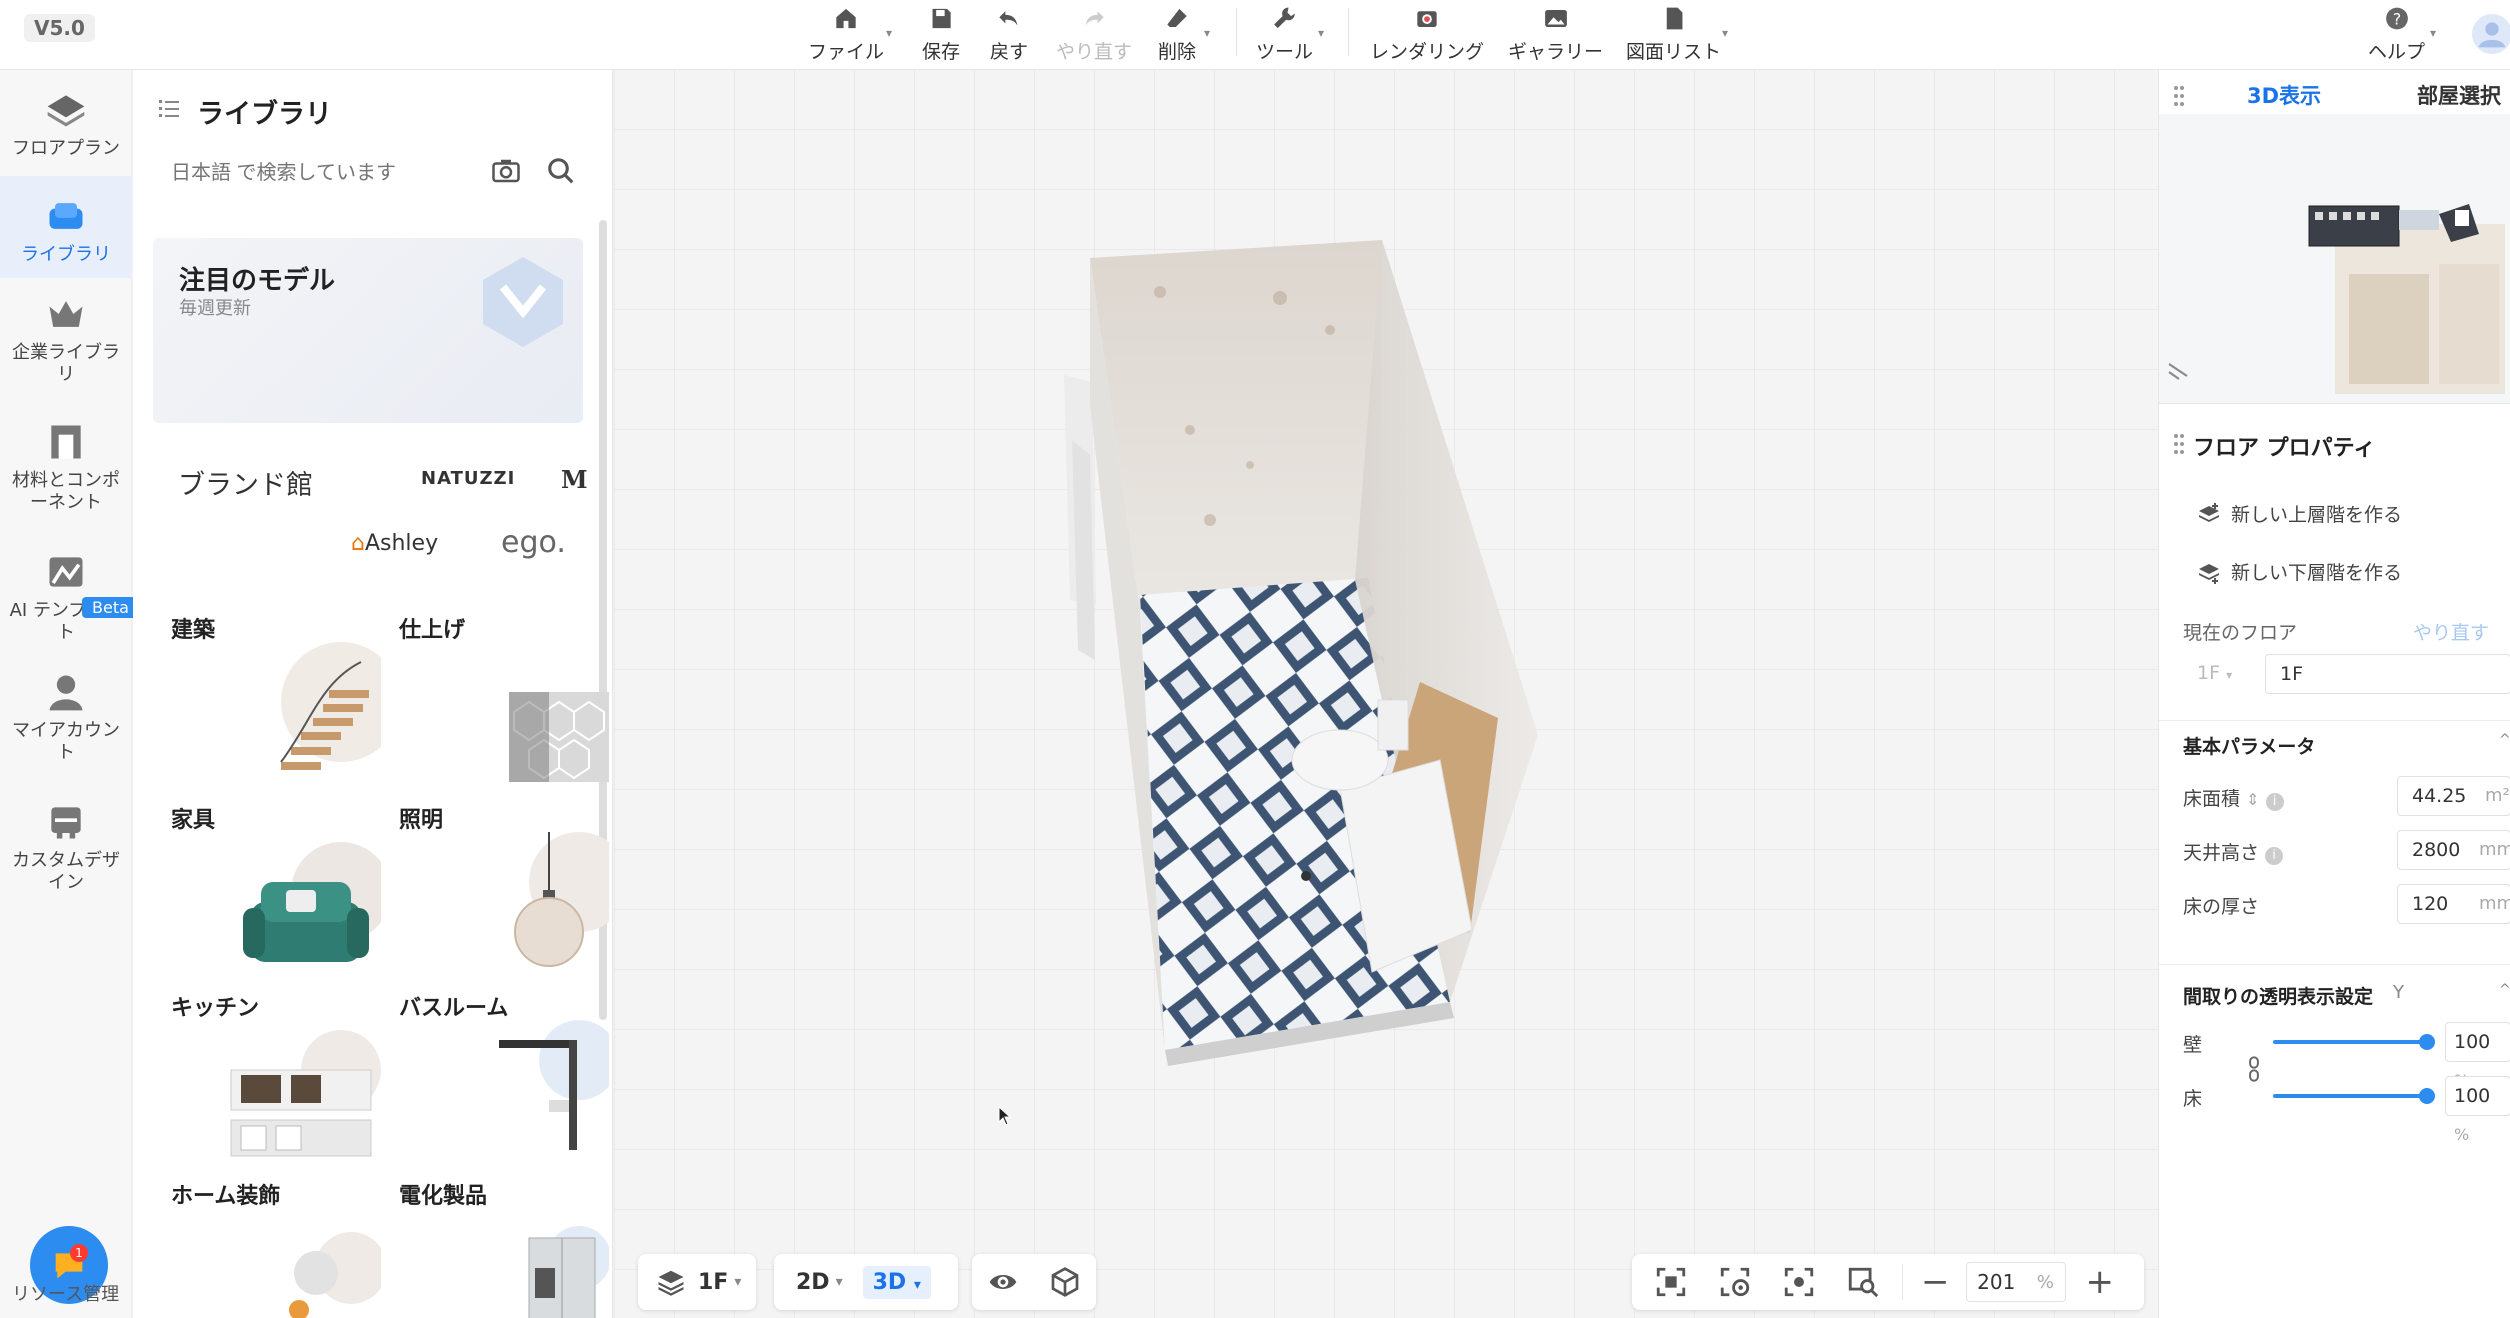  Describe the element at coordinates (504, 887) in the screenshot. I see `category-lighting: 照明` at that location.